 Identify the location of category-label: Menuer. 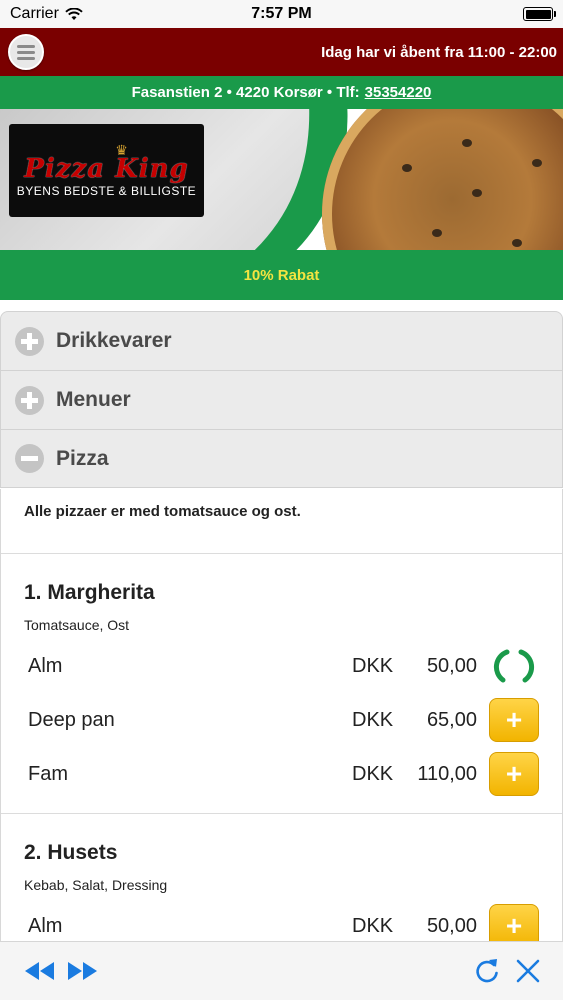
(93, 399).